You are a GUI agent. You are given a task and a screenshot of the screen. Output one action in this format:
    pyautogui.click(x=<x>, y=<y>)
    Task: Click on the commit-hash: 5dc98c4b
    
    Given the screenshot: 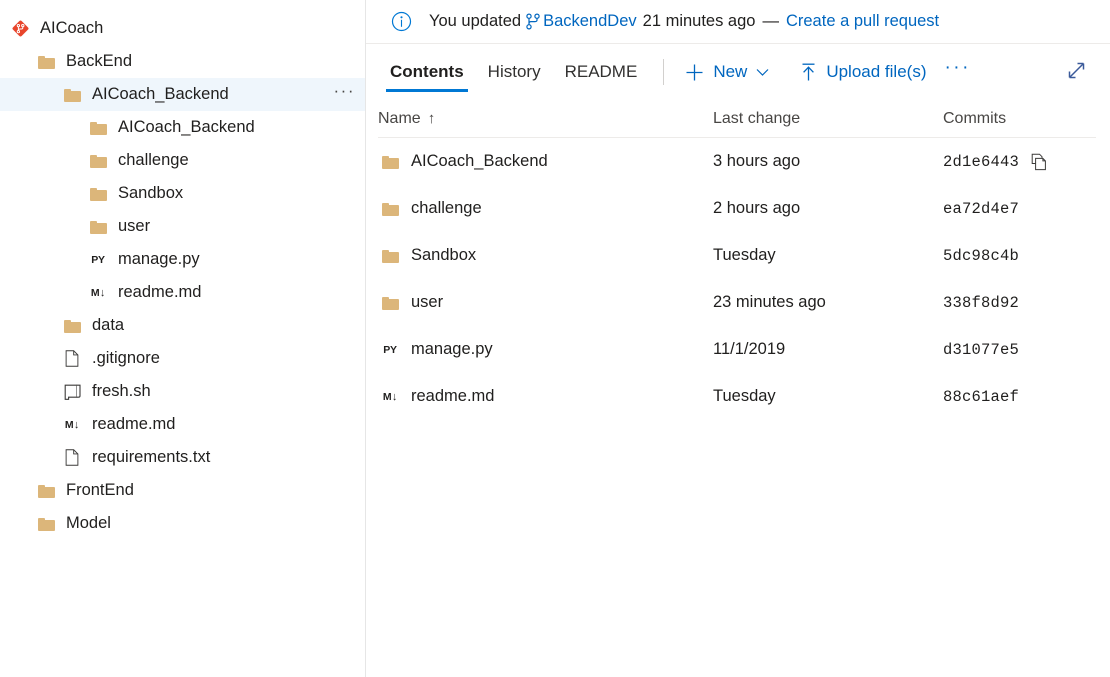 What is the action you would take?
    pyautogui.click(x=981, y=256)
    